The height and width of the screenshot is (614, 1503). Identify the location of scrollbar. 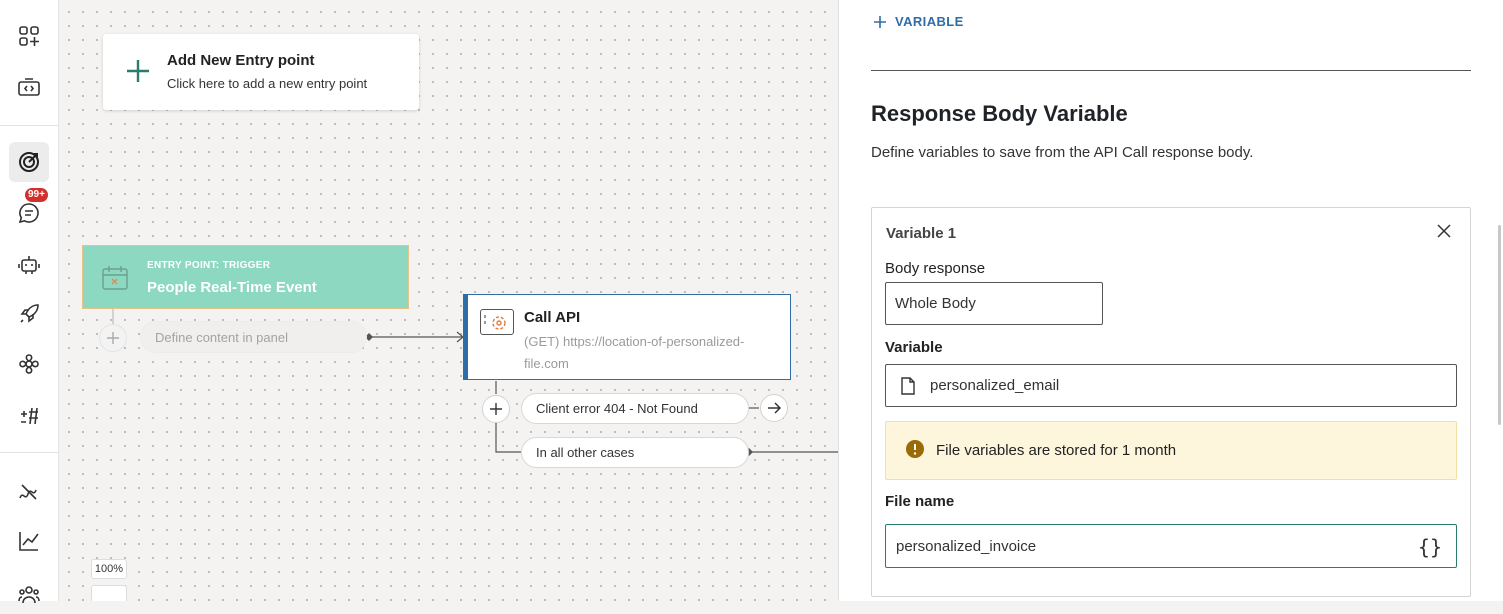
(1499, 325).